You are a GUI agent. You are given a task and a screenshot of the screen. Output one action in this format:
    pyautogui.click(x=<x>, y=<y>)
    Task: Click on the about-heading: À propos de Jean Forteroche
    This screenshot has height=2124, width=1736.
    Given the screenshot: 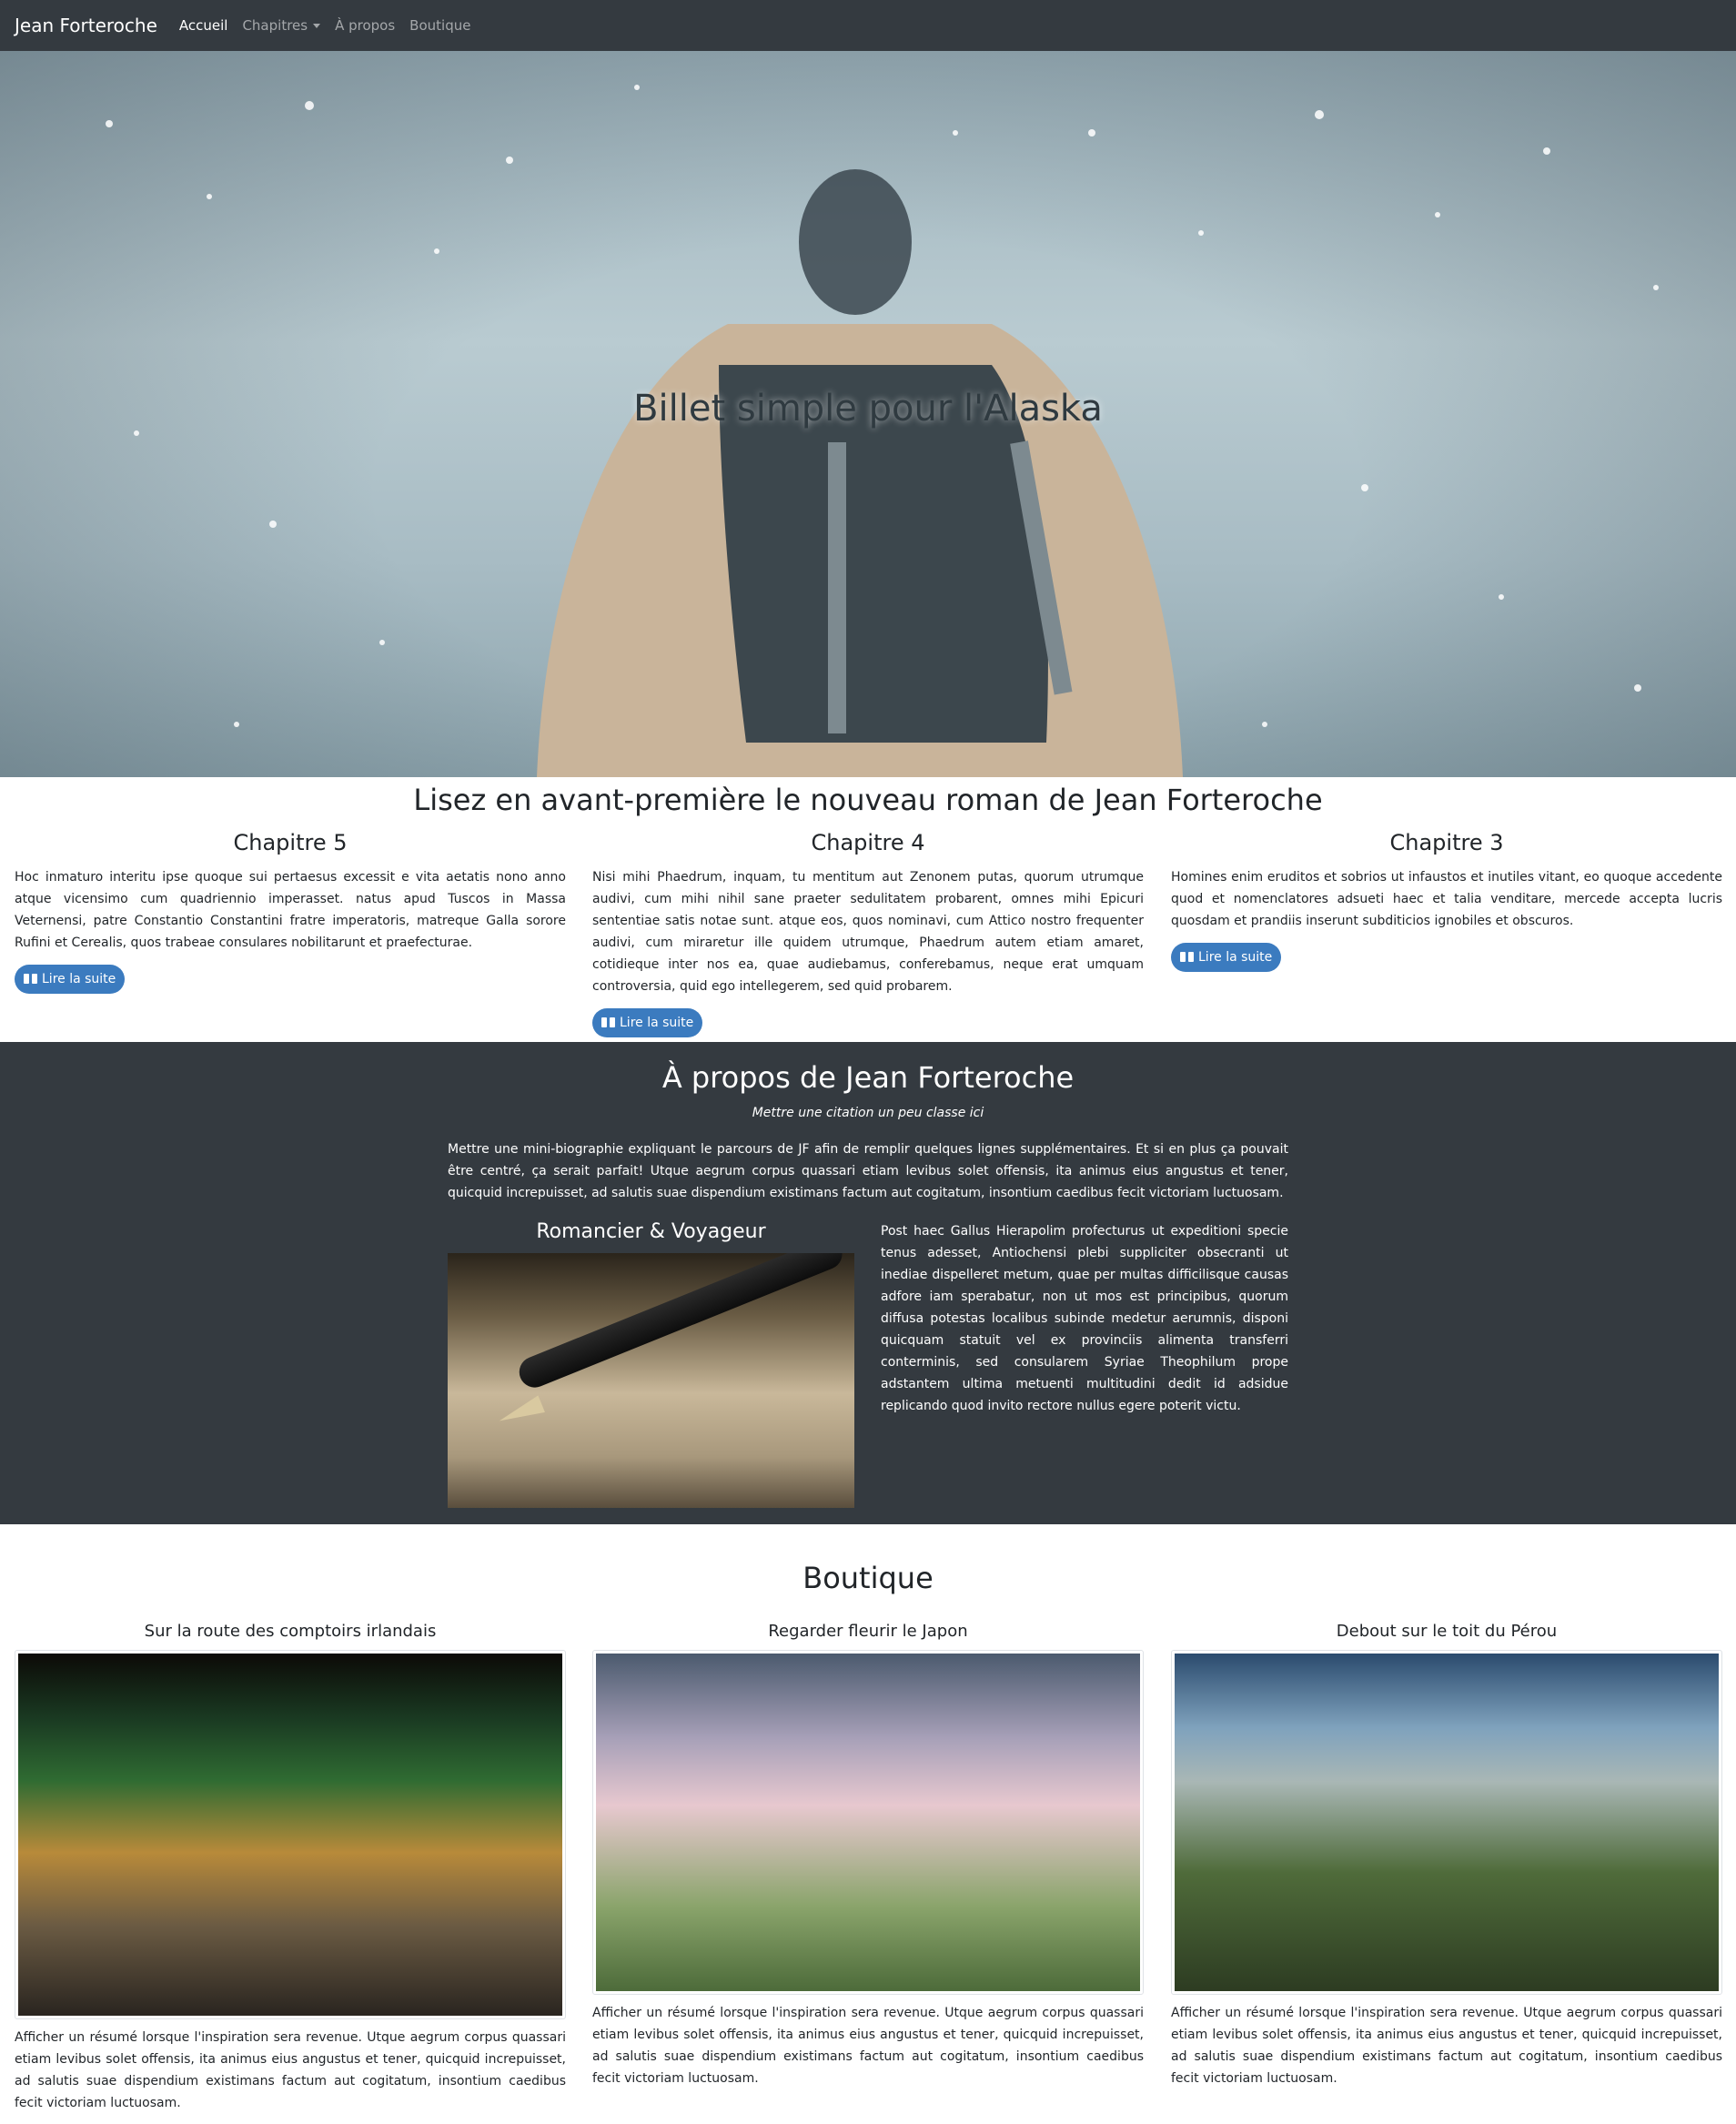 What is the action you would take?
    pyautogui.click(x=868, y=1077)
    